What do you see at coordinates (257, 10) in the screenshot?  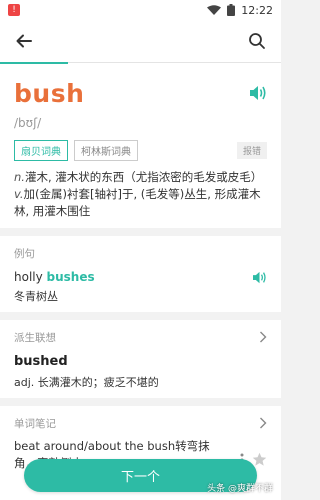 I see `status-time: 12:22` at bounding box center [257, 10].